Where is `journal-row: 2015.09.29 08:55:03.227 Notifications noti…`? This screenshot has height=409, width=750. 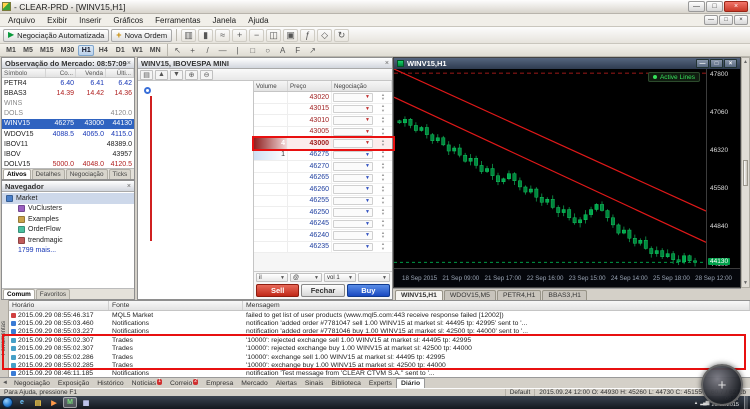
journal-row: 2015.09.29 08:55:03.227 Notifications noti… is located at coordinates (379, 332).